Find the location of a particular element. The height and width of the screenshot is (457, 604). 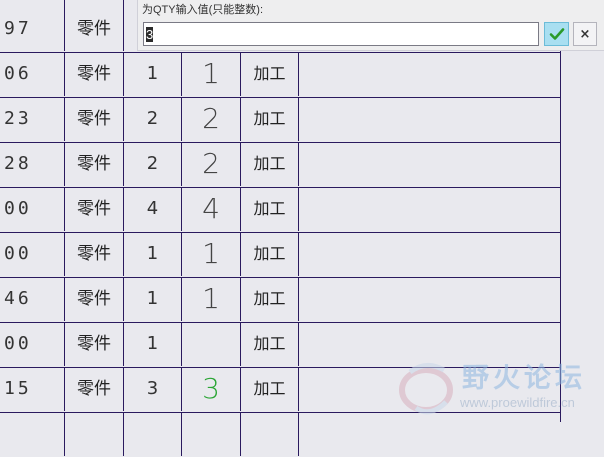

part-number-cell: 06 is located at coordinates (32, 74).